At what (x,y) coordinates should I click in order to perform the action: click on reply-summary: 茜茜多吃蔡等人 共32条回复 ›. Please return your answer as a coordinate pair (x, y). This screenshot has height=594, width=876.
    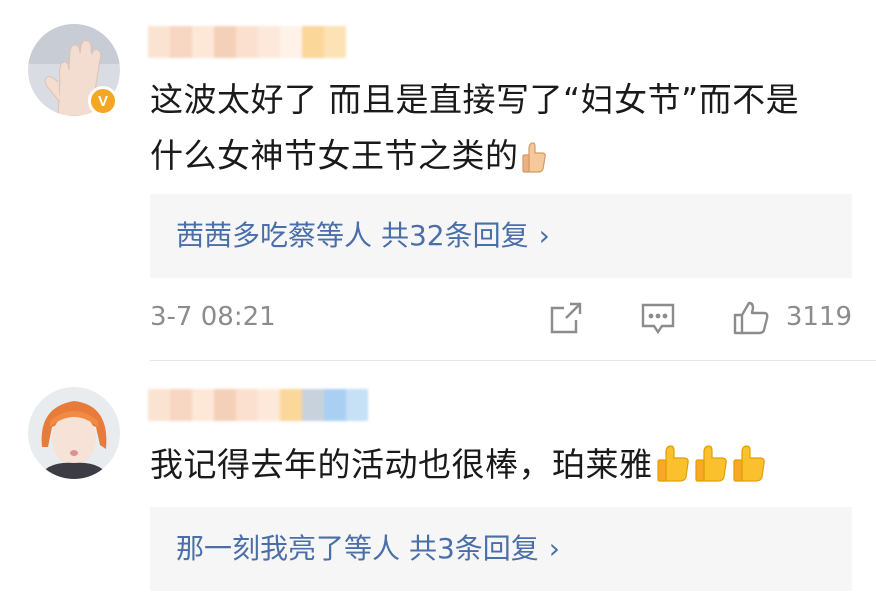
    Looking at the image, I should click on (501, 236).